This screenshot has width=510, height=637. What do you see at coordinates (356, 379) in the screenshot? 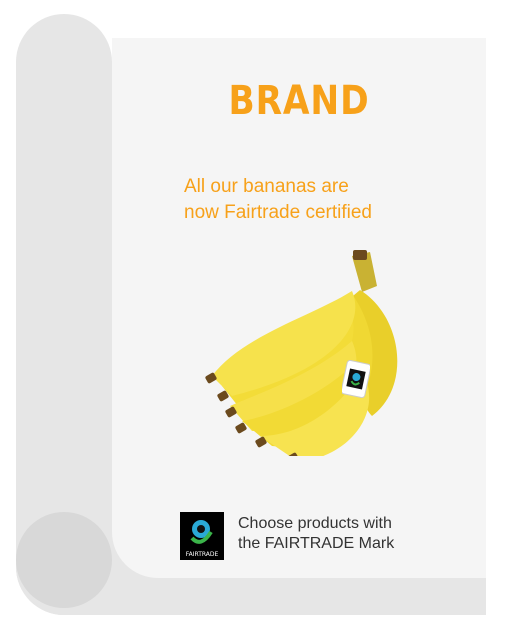
I see `fairtrade-sticker-icon` at bounding box center [356, 379].